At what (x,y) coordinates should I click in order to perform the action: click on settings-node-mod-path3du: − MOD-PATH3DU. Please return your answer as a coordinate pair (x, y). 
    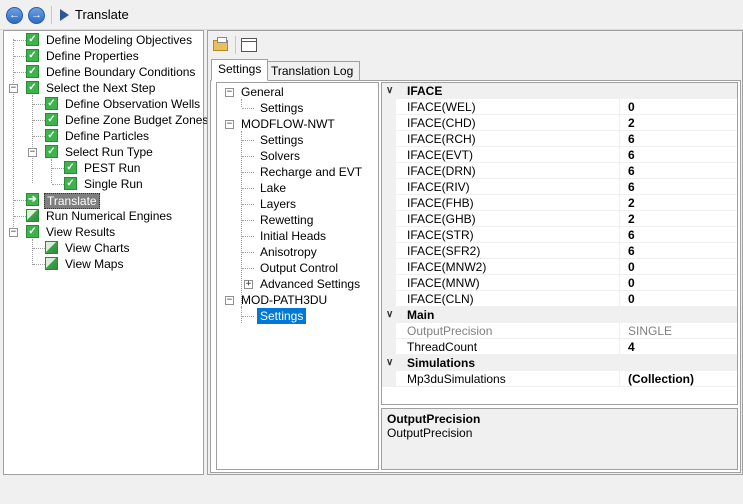
    Looking at the image, I should click on (297, 300).